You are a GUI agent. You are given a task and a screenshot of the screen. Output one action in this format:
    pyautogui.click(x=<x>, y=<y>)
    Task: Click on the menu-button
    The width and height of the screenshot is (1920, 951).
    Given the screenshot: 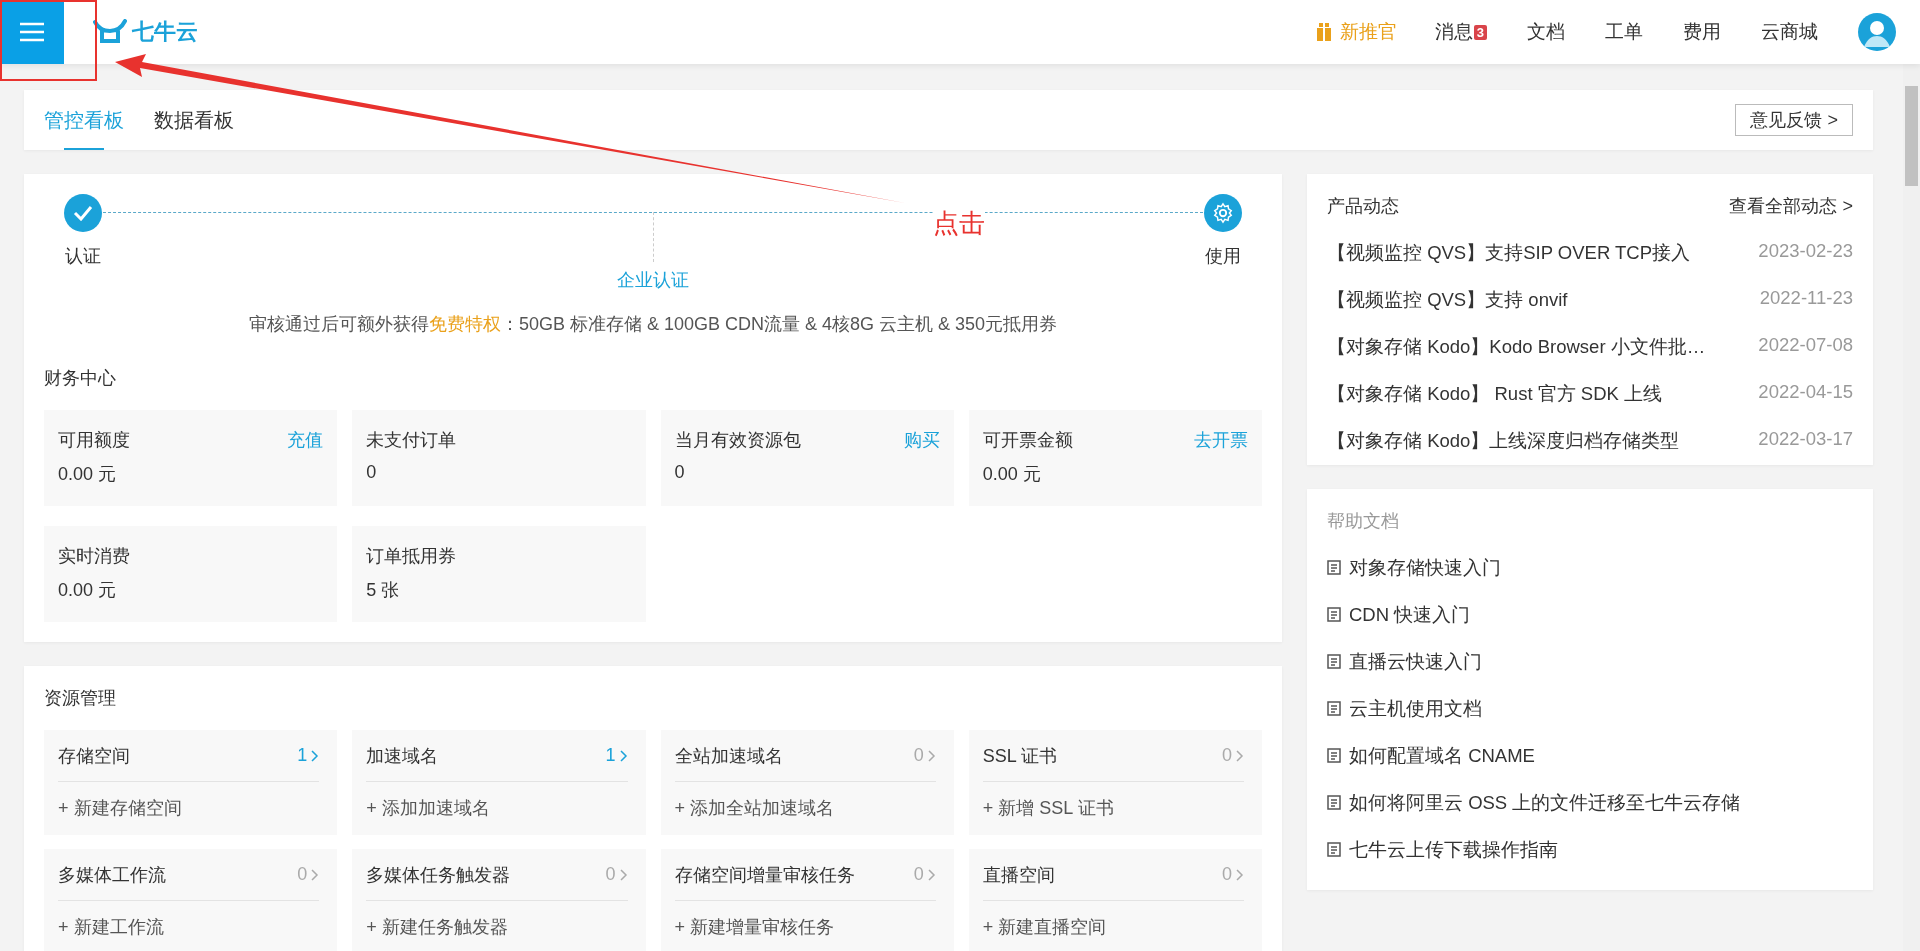 What is the action you would take?
    pyautogui.click(x=32, y=32)
    